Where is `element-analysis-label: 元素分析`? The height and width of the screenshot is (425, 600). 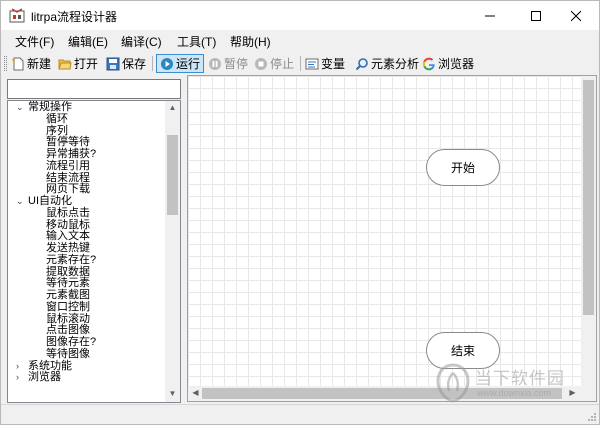
element-analysis-label: 元素分析 is located at coordinates (395, 64).